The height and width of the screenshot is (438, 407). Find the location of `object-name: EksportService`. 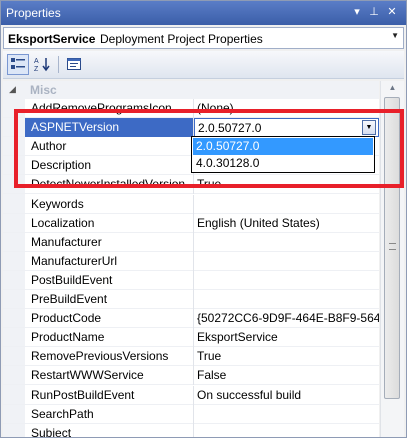

object-name: EksportService is located at coordinates (52, 39).